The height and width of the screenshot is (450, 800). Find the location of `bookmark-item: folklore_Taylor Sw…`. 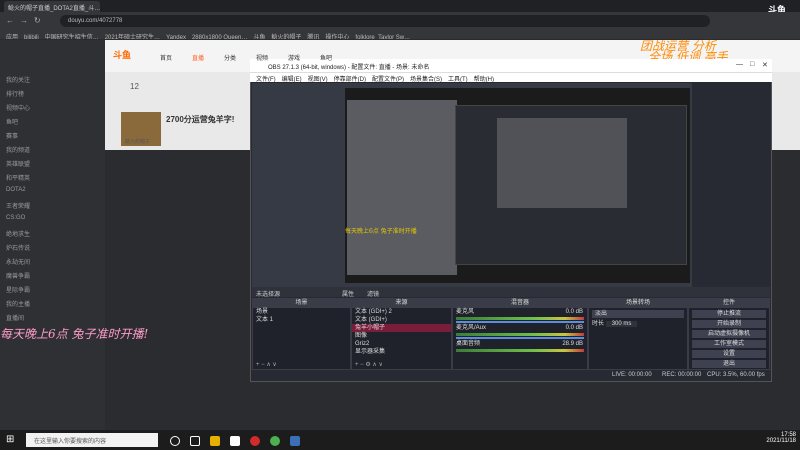

bookmark-item: folklore_Taylor Sw… is located at coordinates (382, 36).